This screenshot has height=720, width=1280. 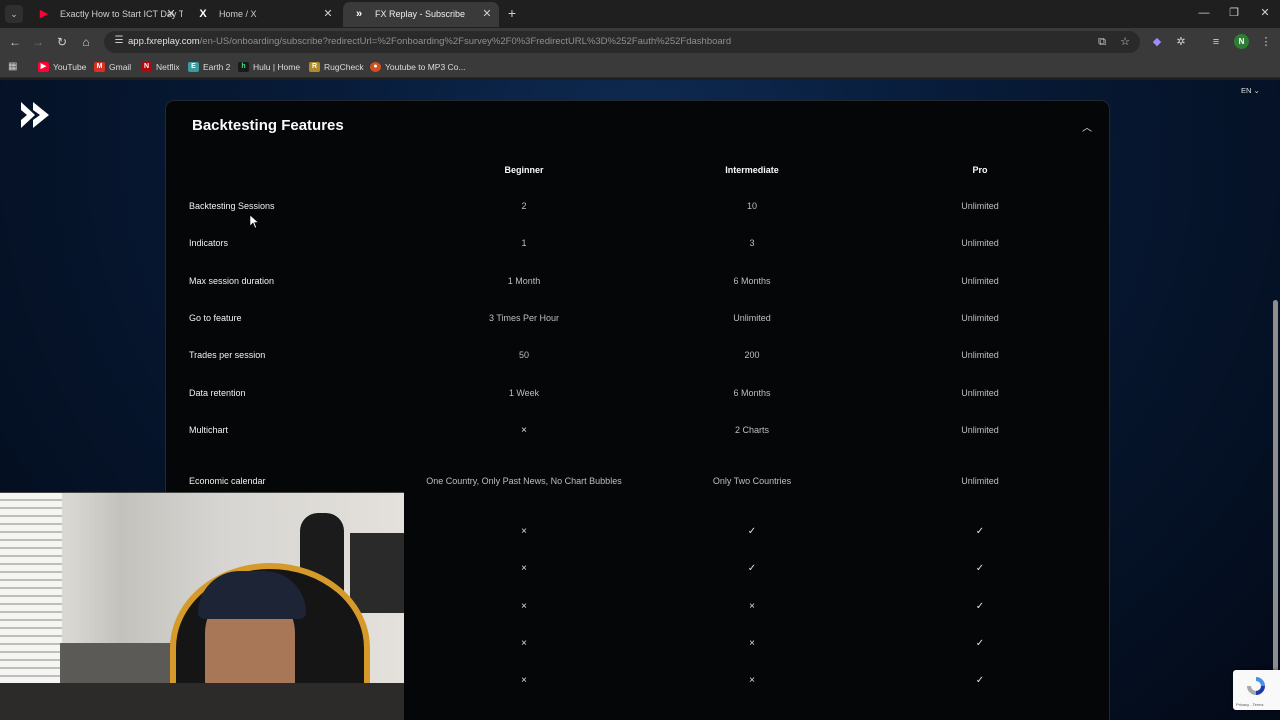 What do you see at coordinates (980, 170) in the screenshot?
I see `column-header-pro: Pro` at bounding box center [980, 170].